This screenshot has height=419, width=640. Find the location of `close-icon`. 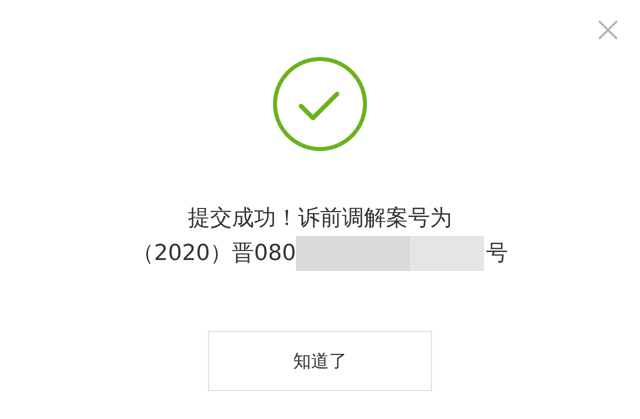

close-icon is located at coordinates (608, 30).